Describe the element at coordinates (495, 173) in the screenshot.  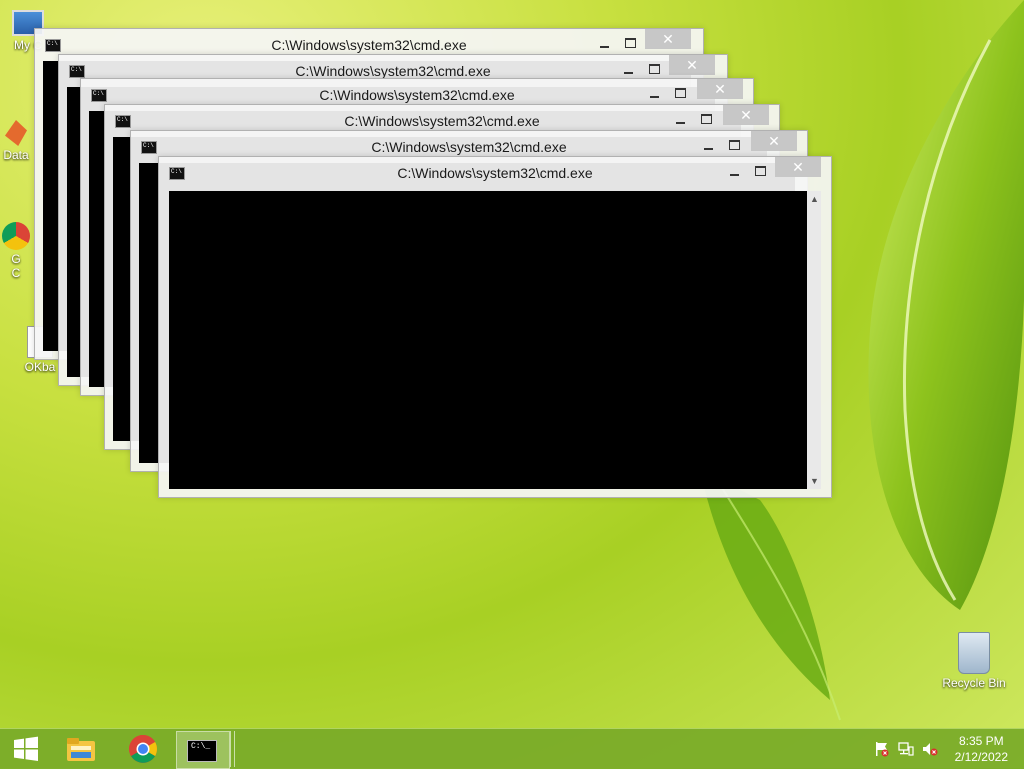
I see `title-bar: C:\Windows\system32\cmd.exe ✕` at that location.